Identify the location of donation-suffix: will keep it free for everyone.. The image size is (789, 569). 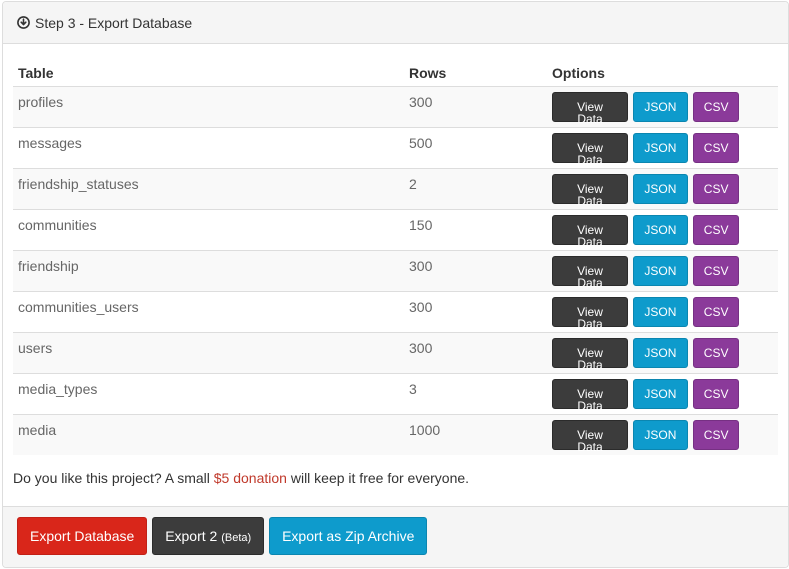
(378, 478).